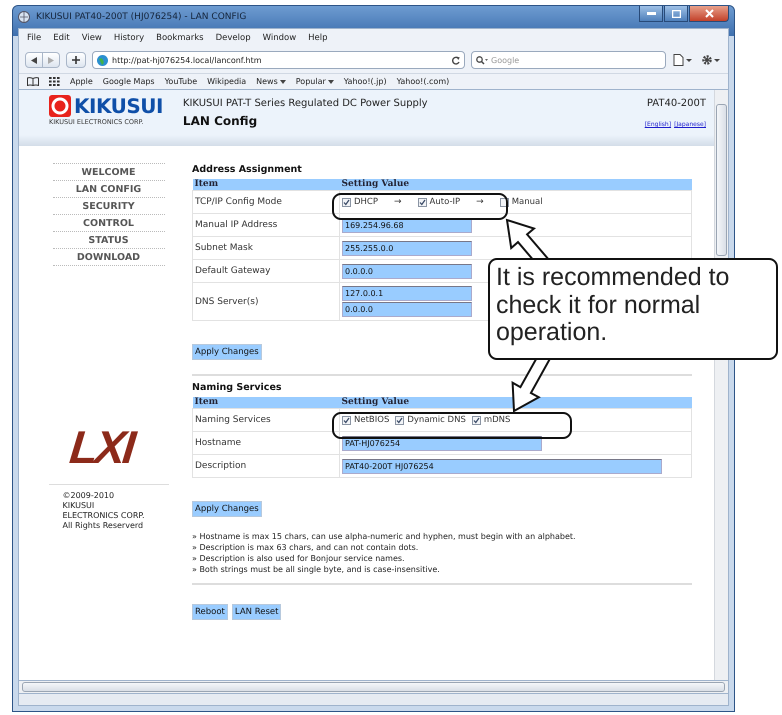 Image resolution: width=782 pixels, height=715 pixels. What do you see at coordinates (108, 223) in the screenshot?
I see `nav-item: CONTROL` at bounding box center [108, 223].